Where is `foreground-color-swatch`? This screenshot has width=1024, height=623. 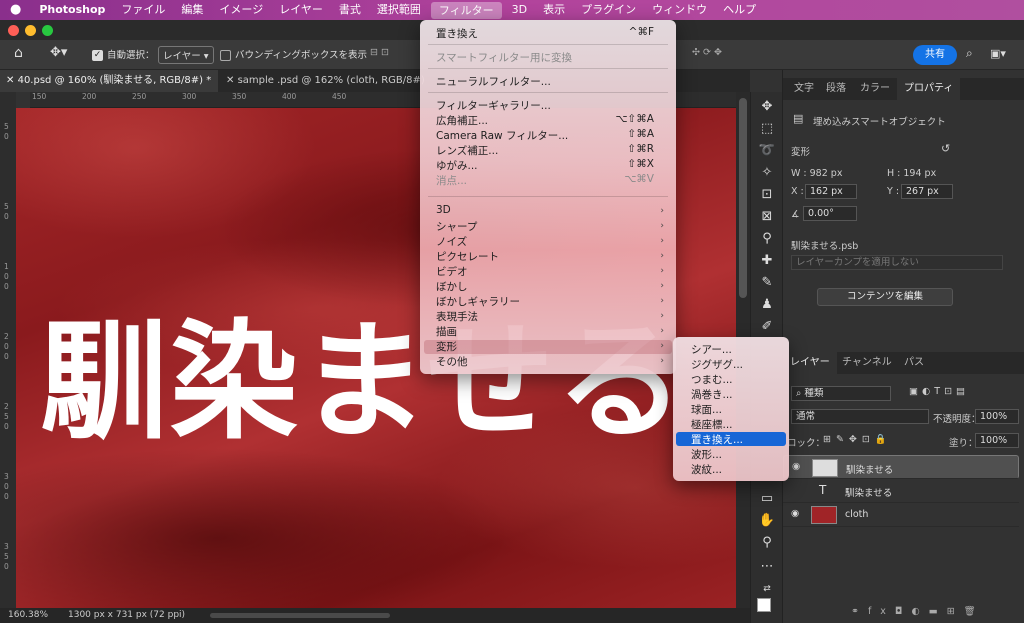
foreground-color-swatch is located at coordinates (764, 605).